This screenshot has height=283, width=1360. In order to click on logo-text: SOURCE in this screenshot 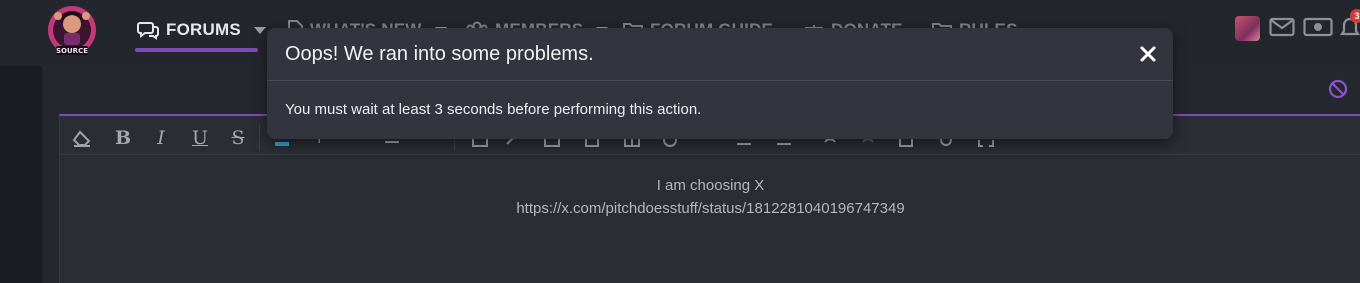, I will do `click(72, 51)`.